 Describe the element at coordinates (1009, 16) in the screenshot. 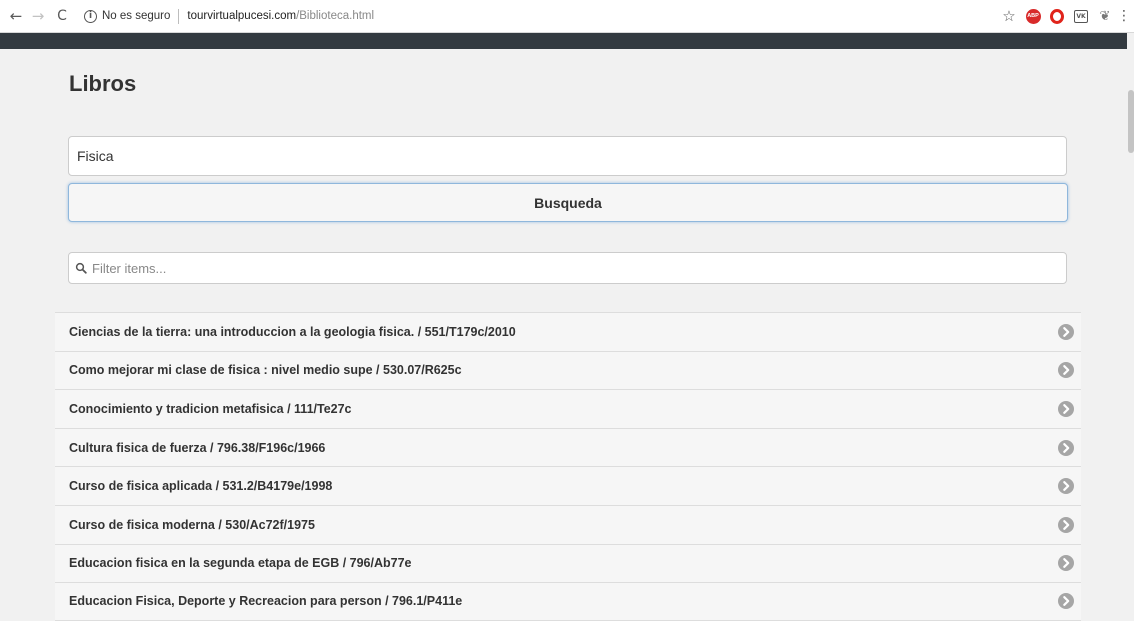

I see `bookmark-star-icon: ☆` at that location.